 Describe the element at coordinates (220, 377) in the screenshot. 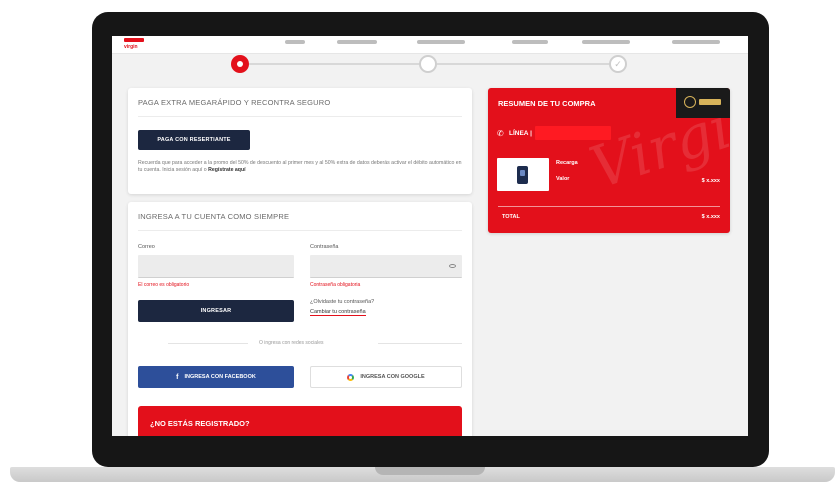

I see `facebook-button-label: INGRESA CON FACEBOOK` at that location.